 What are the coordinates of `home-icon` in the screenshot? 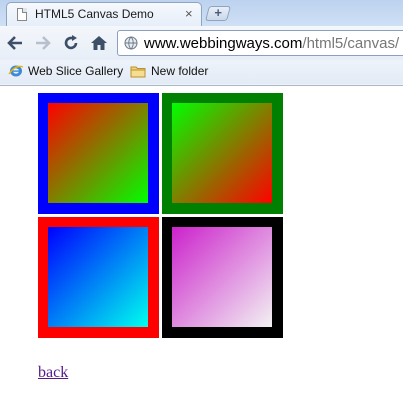 It's located at (99, 43).